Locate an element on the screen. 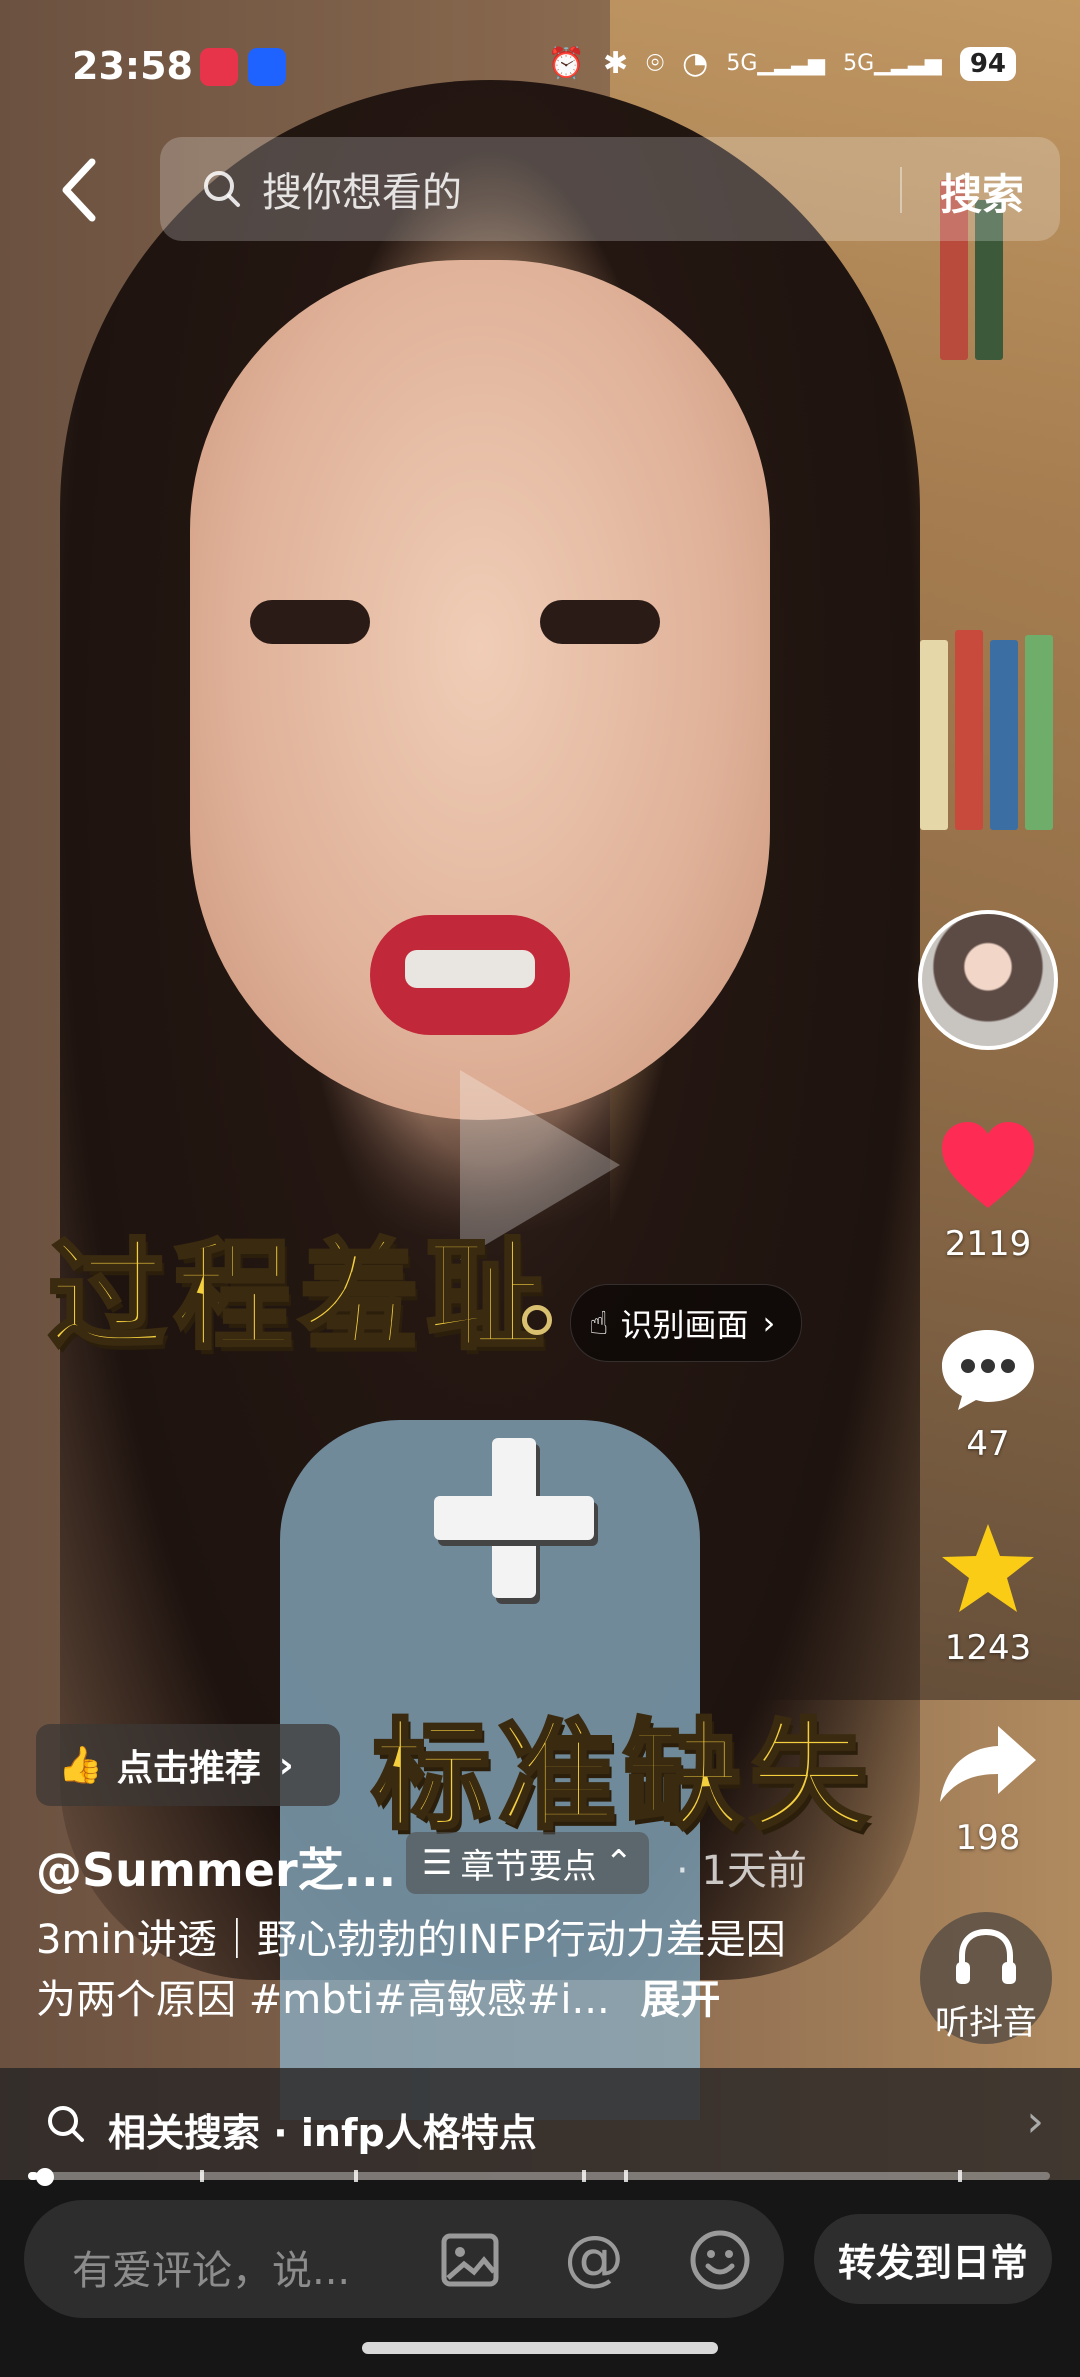 The width and height of the screenshot is (1080, 2377). share-button: 198 is located at coordinates (988, 1790).